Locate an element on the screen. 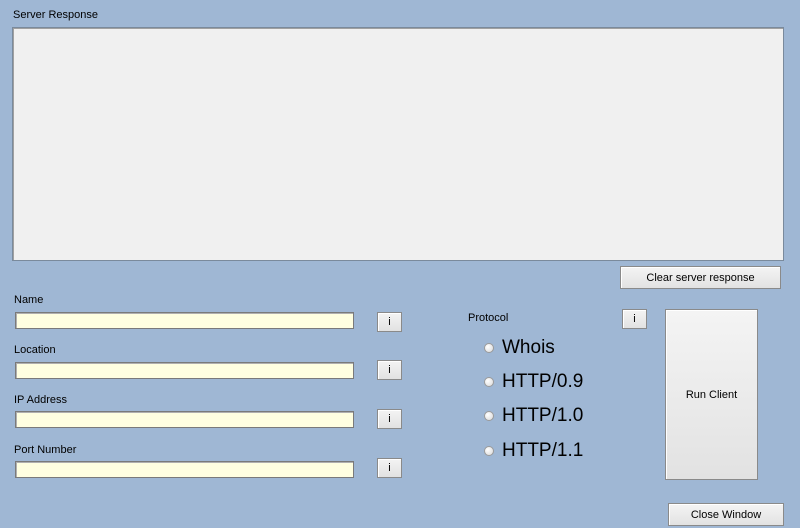 This screenshot has height=528, width=800. ip-address-label: IP Address is located at coordinates (40, 400).